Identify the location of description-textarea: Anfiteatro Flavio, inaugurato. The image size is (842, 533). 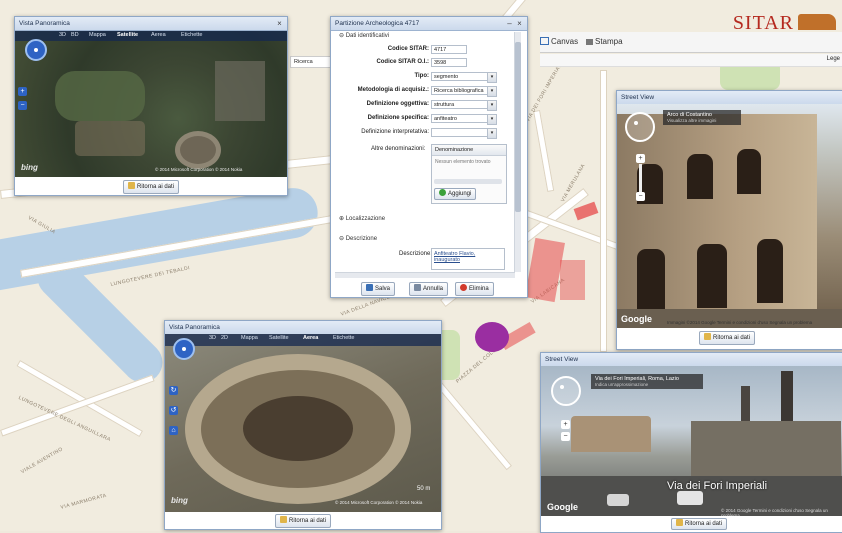
(468, 259).